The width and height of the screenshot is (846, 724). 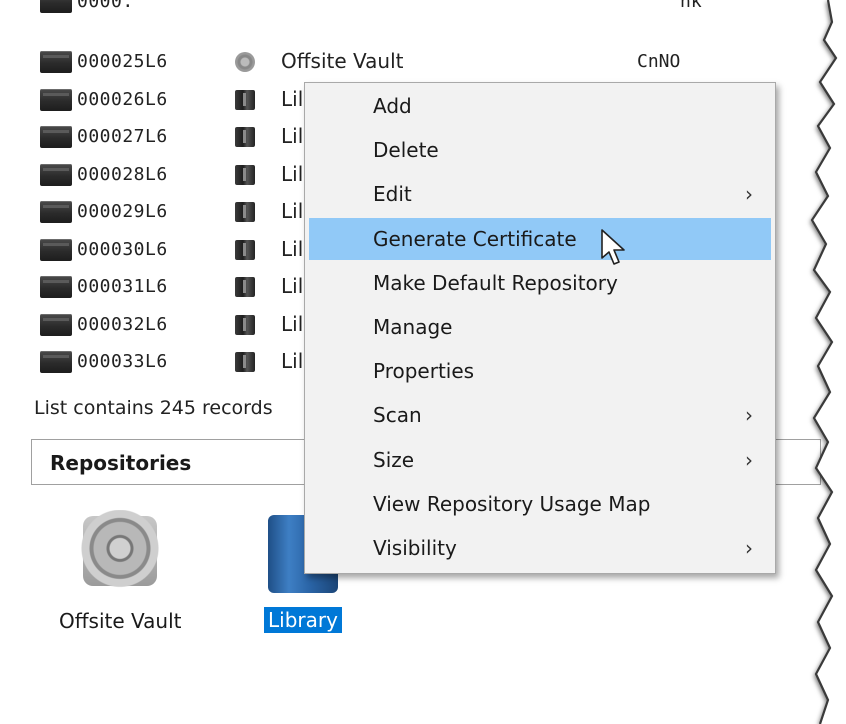 I want to click on menu-item-label: Scan, so click(x=397, y=415).